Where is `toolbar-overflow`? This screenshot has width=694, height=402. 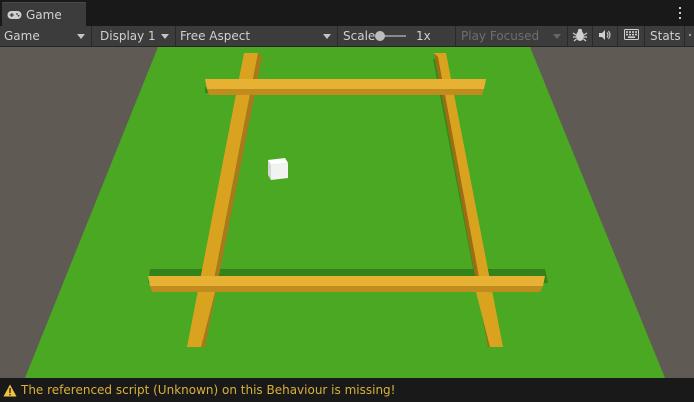
toolbar-overflow is located at coordinates (689, 36).